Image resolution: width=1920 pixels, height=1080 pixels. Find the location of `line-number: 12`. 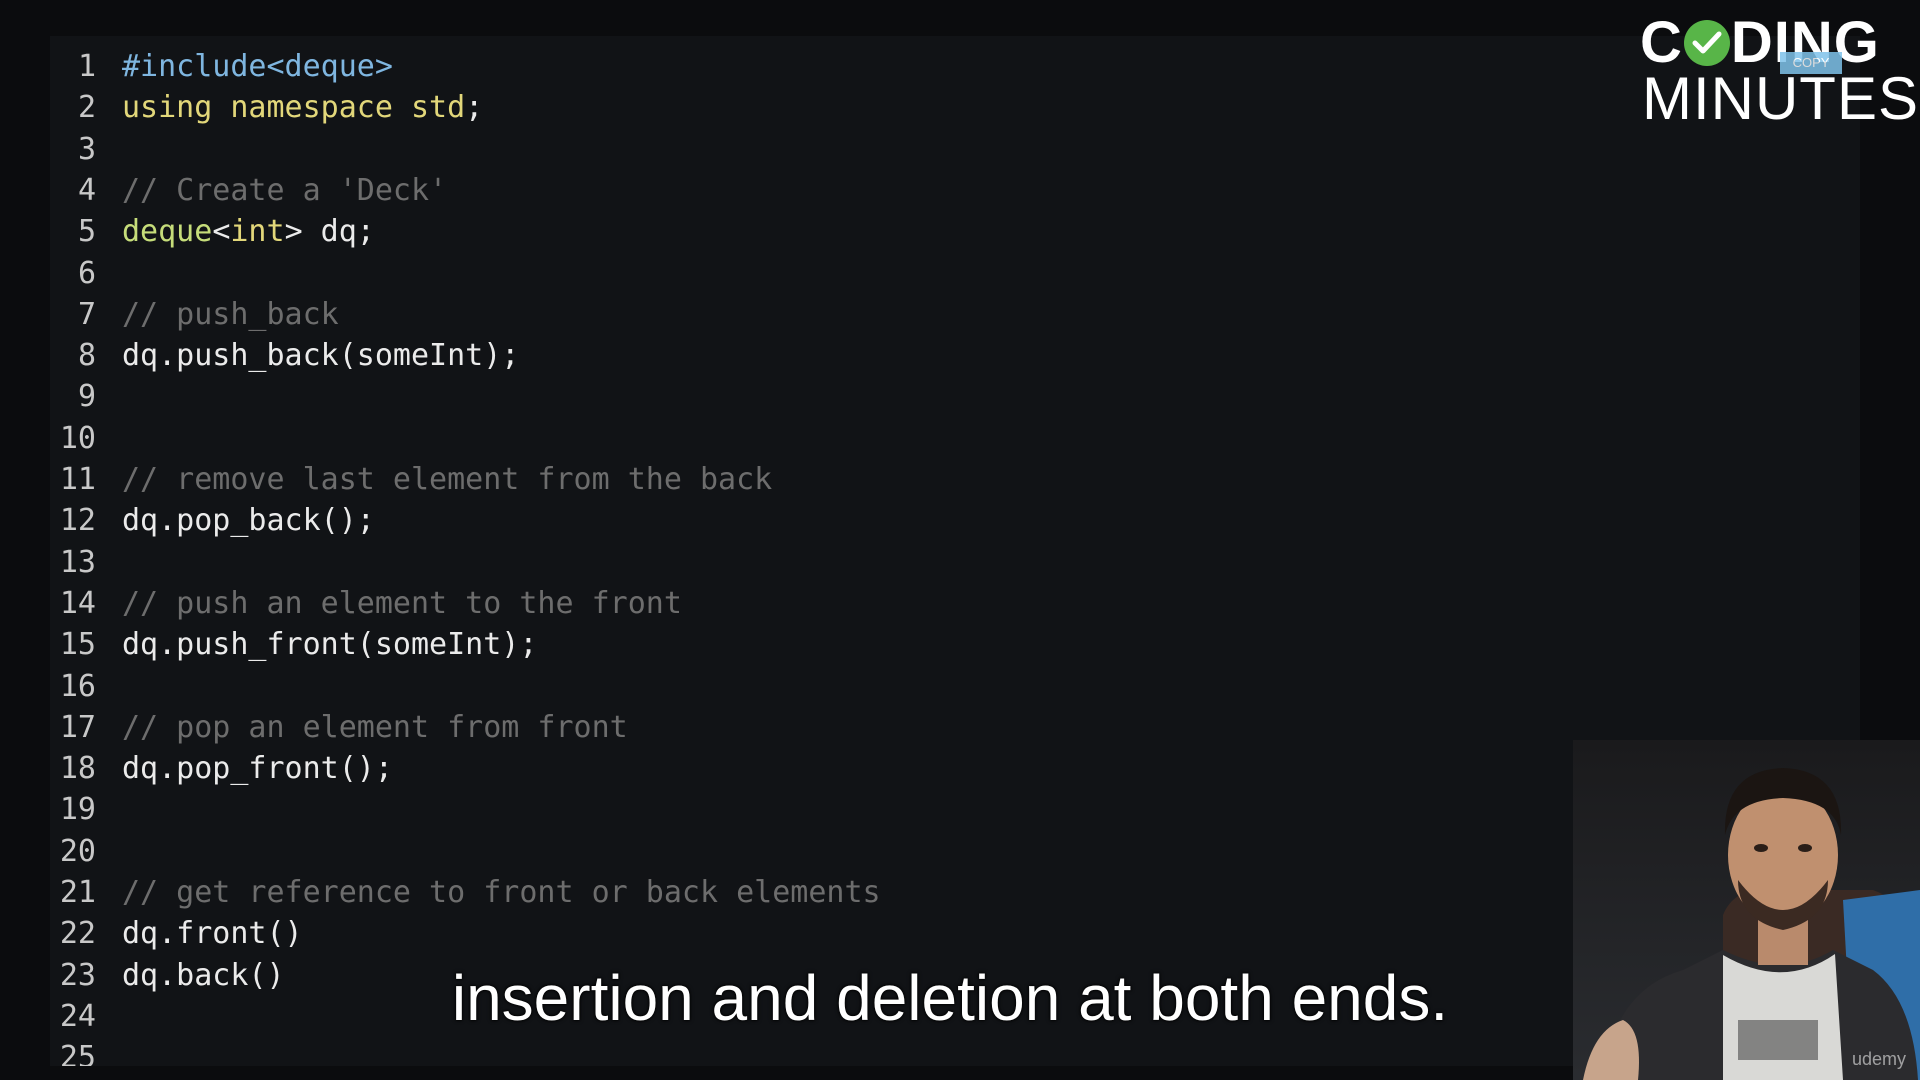

line-number: 12 is located at coordinates (77, 521).